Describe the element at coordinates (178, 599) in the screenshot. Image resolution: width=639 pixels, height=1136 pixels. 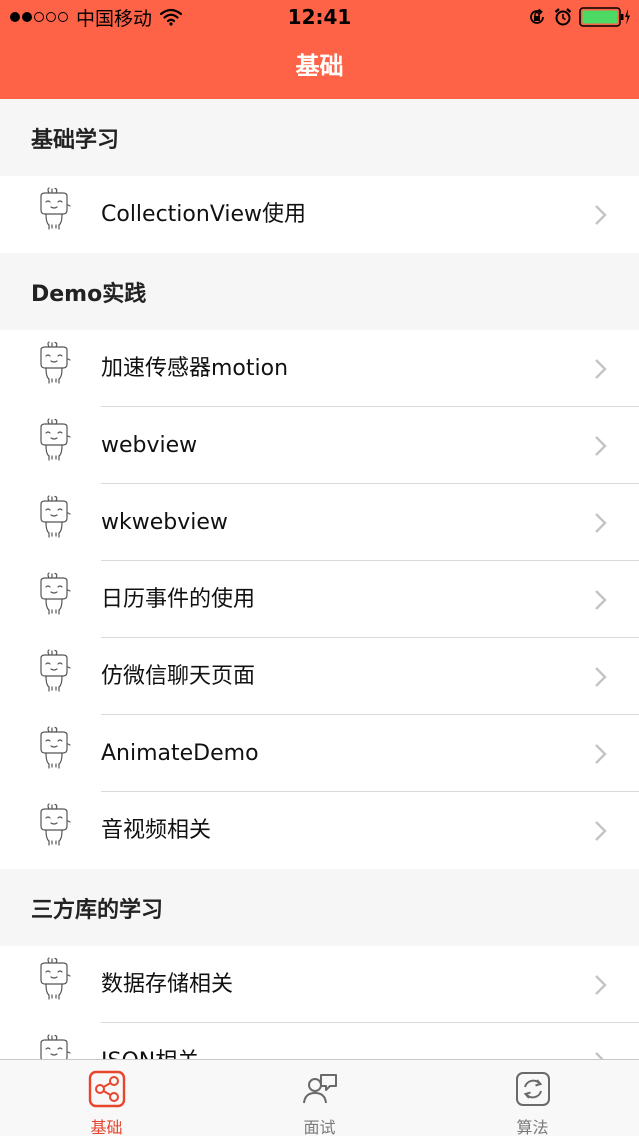
I see `list-item-label: 日历事件的使用` at that location.